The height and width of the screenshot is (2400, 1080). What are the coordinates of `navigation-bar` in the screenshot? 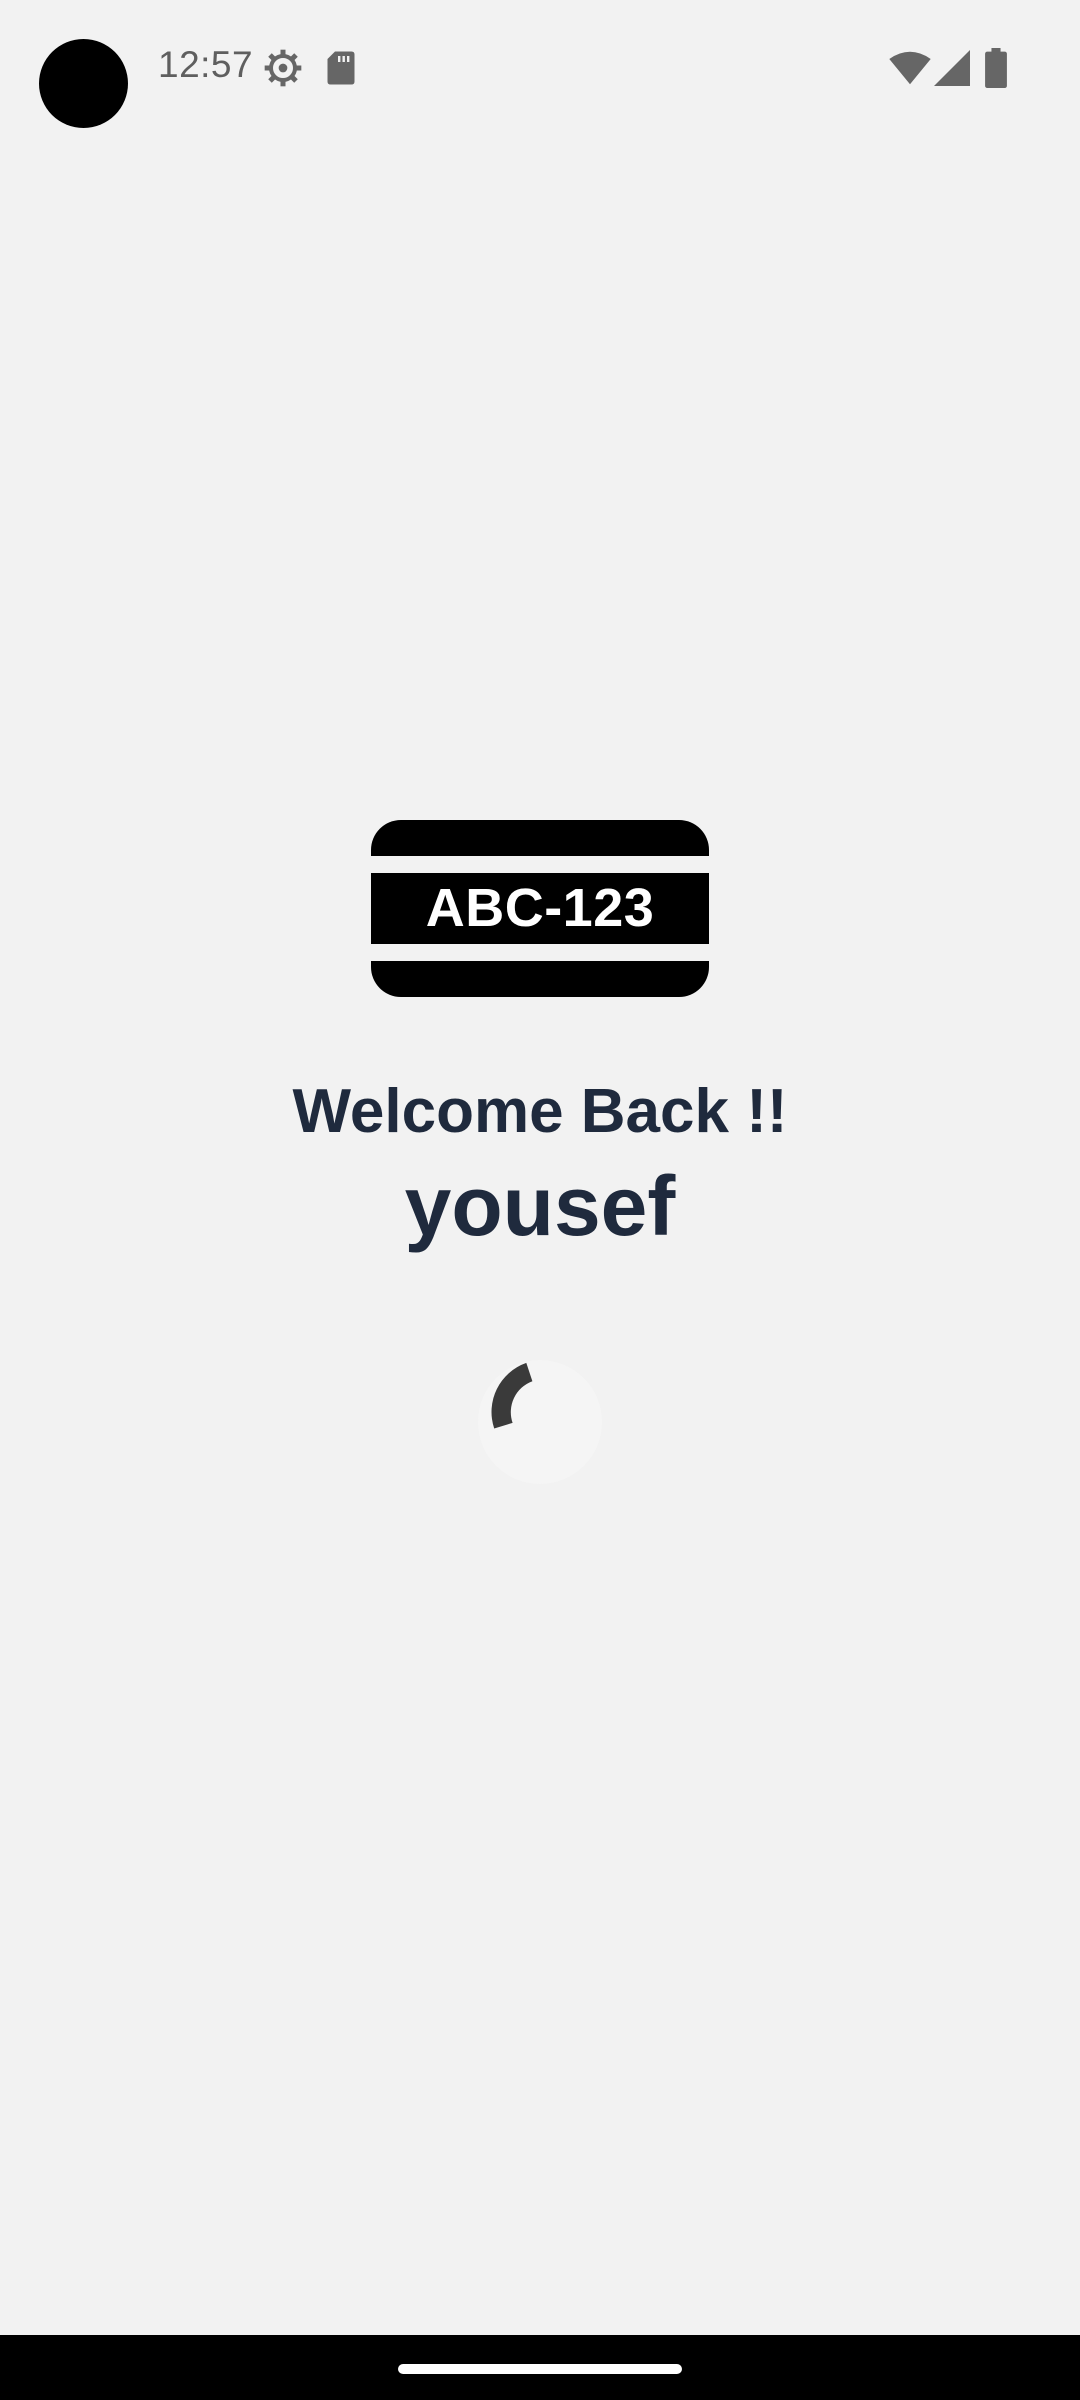 It's located at (540, 2367).